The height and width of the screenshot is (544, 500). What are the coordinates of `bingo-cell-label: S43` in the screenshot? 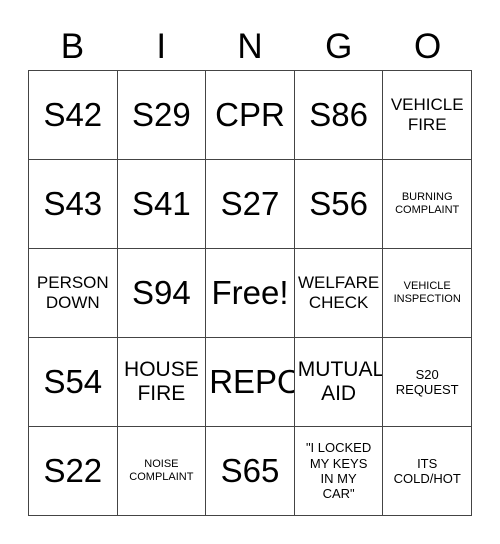 It's located at (73, 203).